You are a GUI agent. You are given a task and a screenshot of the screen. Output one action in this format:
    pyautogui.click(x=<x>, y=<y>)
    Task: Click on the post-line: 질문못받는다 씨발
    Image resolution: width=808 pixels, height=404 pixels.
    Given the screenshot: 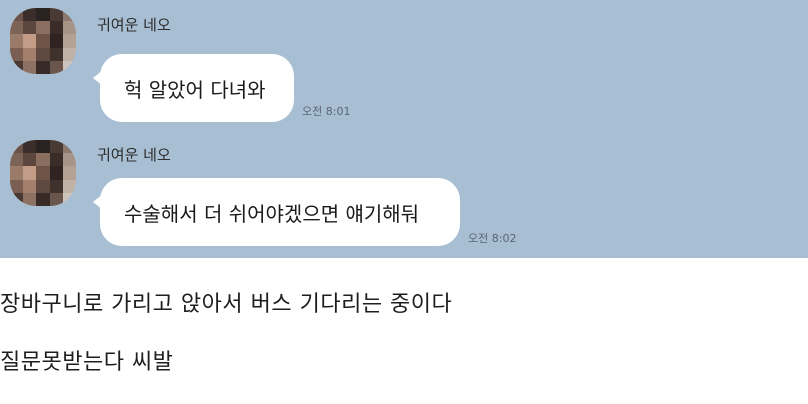 What is the action you would take?
    pyautogui.click(x=87, y=362)
    